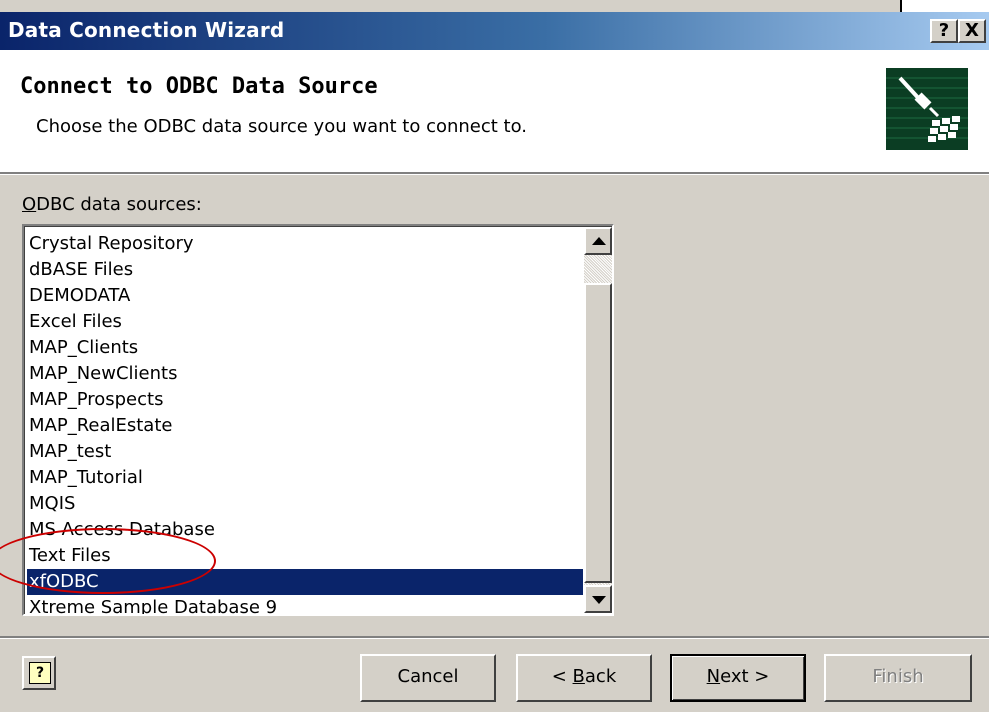  I want to click on help-button: ?, so click(944, 31).